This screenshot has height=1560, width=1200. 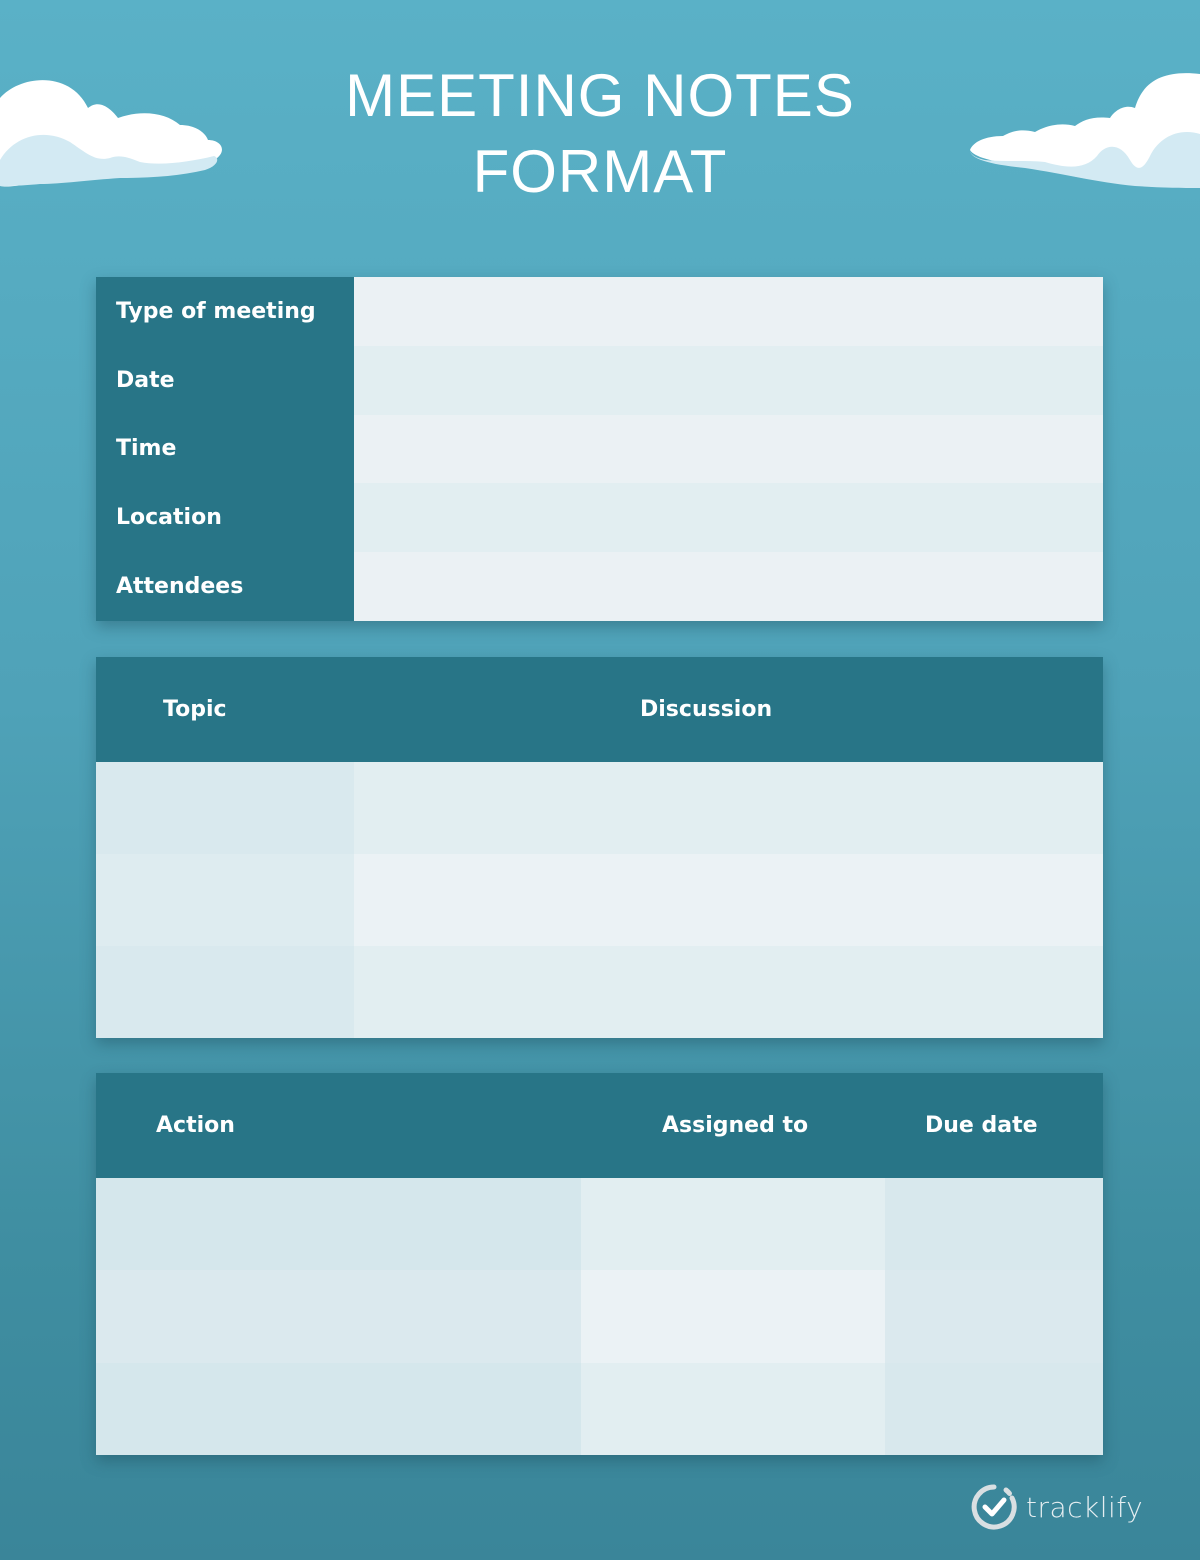 What do you see at coordinates (981, 1125) in the screenshot?
I see `column-header-due-date: Due date` at bounding box center [981, 1125].